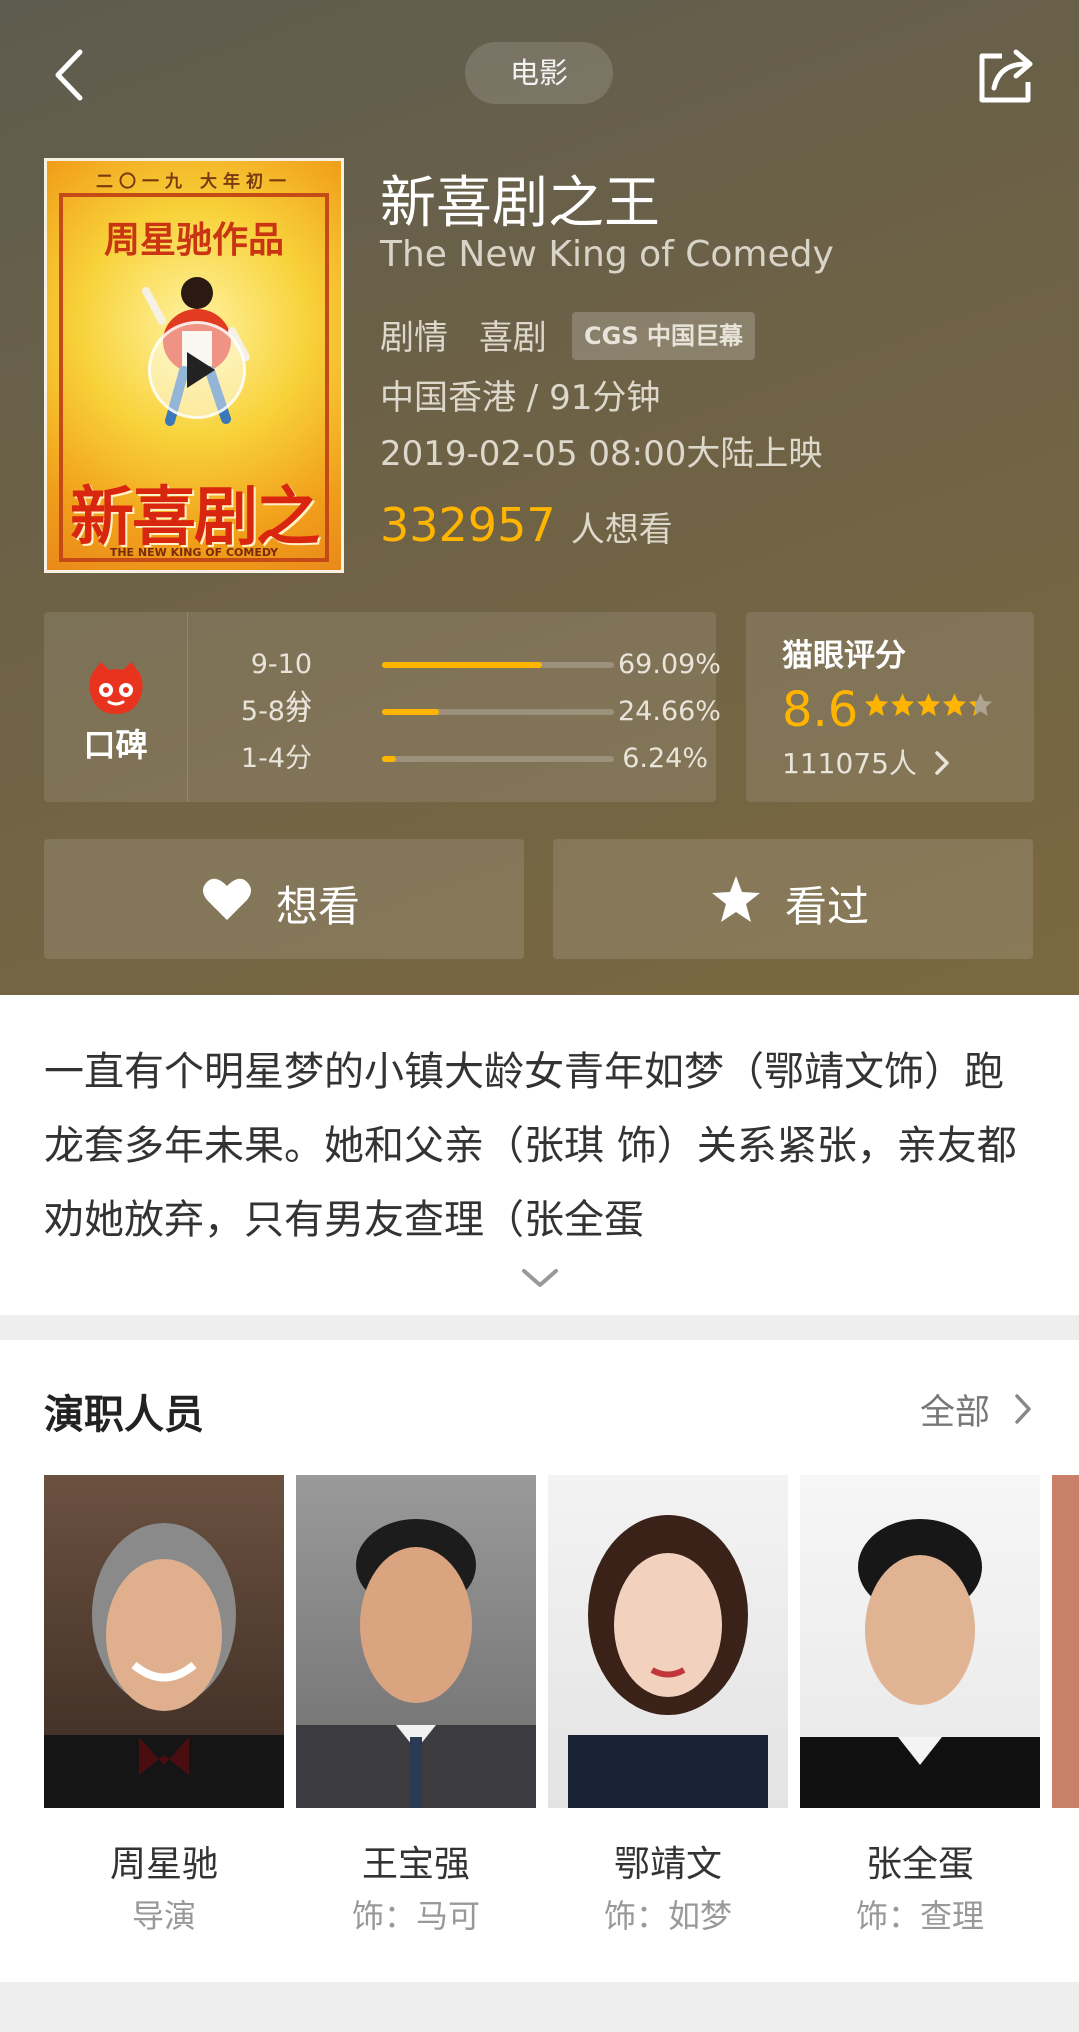  What do you see at coordinates (540, 1278) in the screenshot?
I see `chevron-down-icon` at bounding box center [540, 1278].